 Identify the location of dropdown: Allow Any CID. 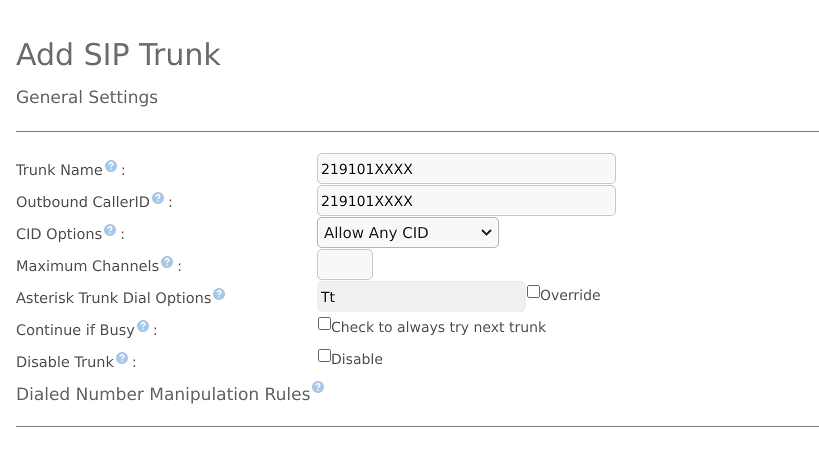
(408, 232).